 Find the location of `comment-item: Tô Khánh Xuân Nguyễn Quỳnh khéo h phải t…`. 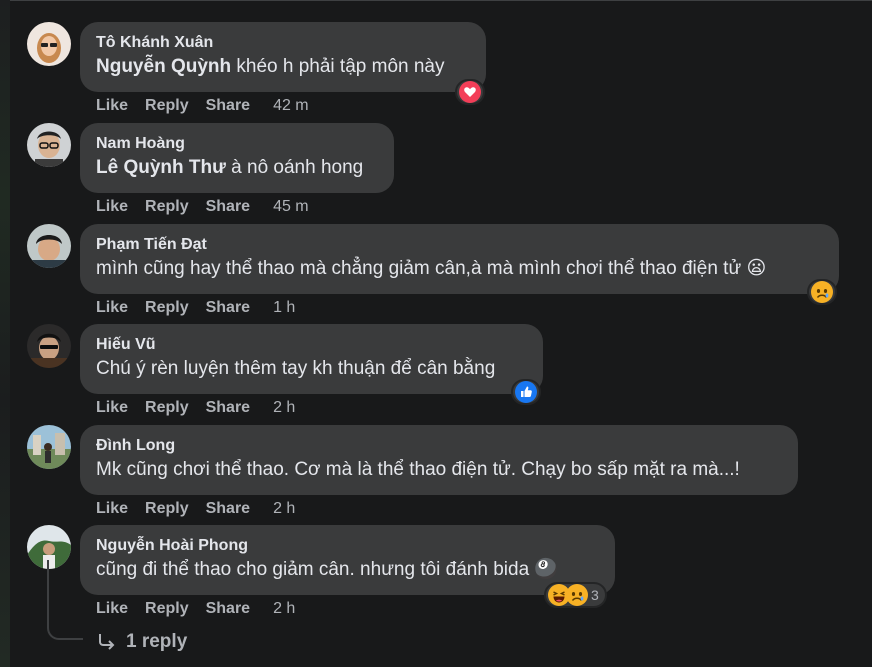

comment-item: Tô Khánh Xuân Nguyễn Quỳnh khéo h phải t… is located at coordinates (436, 72).